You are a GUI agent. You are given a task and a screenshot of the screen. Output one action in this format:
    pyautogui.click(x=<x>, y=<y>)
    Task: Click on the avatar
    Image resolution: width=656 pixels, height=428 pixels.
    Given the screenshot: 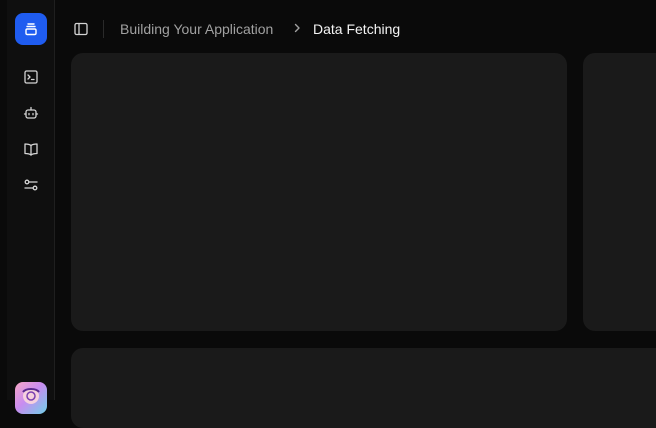 What is the action you would take?
    pyautogui.click(x=31, y=398)
    